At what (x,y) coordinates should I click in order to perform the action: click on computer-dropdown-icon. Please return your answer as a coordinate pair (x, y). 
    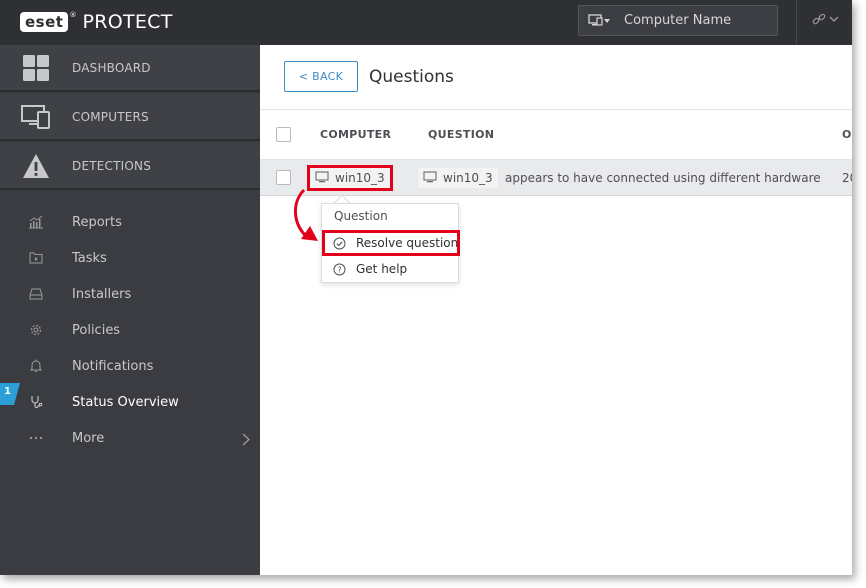
    Looking at the image, I should click on (600, 20).